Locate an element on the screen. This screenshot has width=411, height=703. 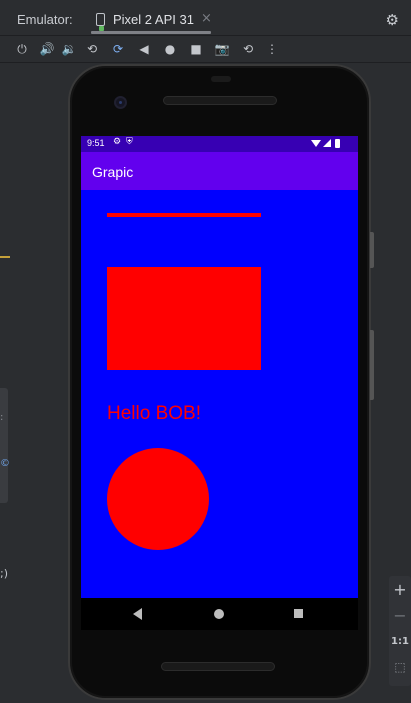
red-circle-shape is located at coordinates (158, 499).